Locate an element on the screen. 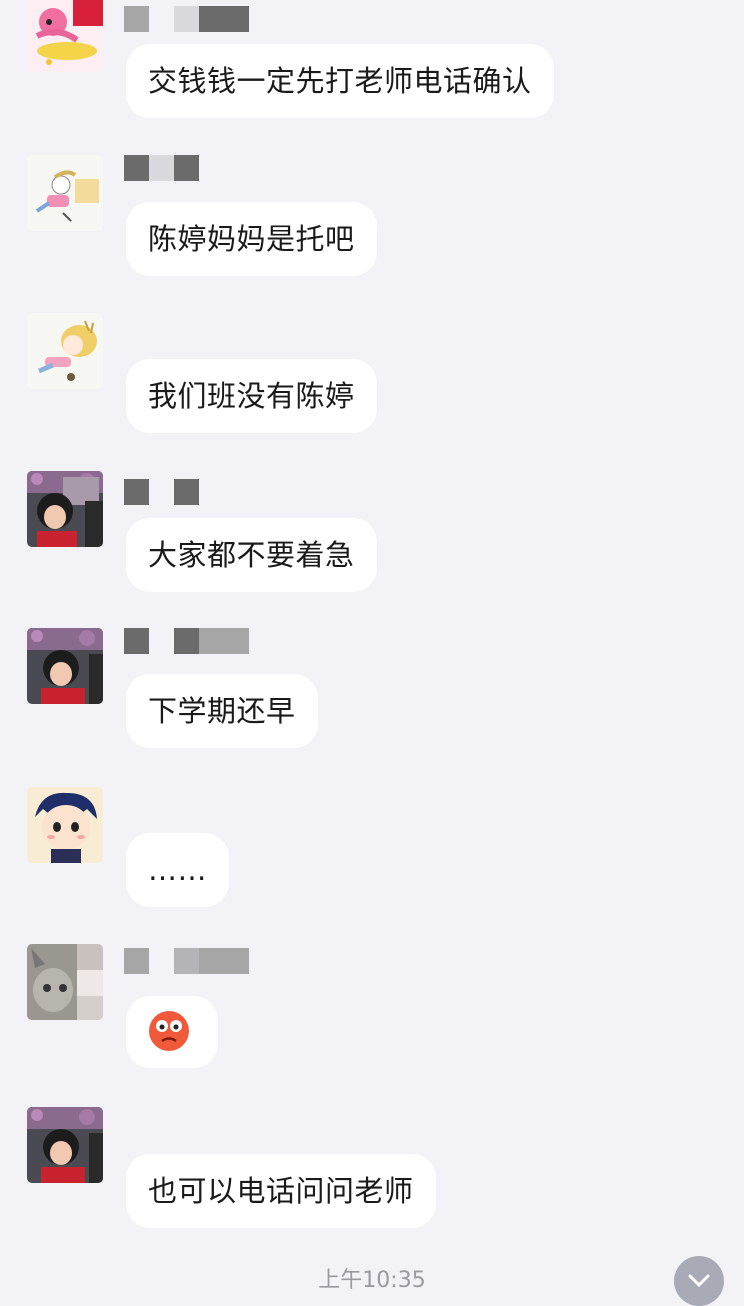 This screenshot has width=744, height=1306. cartoon-girl-pink-avatar is located at coordinates (65, 36).